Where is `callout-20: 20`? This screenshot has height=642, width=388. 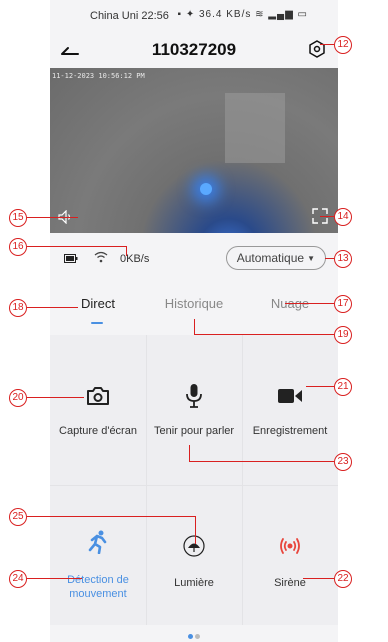
callout-20: 20 is located at coordinates (18, 398).